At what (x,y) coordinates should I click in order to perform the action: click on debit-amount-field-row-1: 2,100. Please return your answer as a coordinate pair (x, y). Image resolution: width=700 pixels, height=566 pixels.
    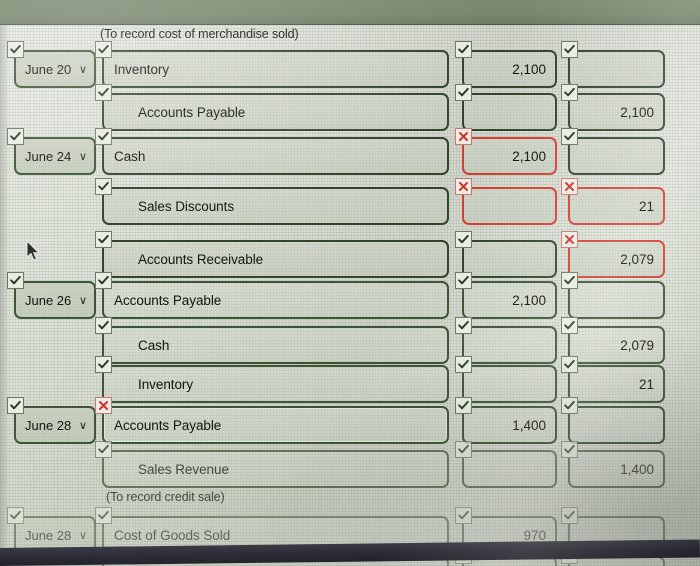
    Looking at the image, I should click on (506, 64).